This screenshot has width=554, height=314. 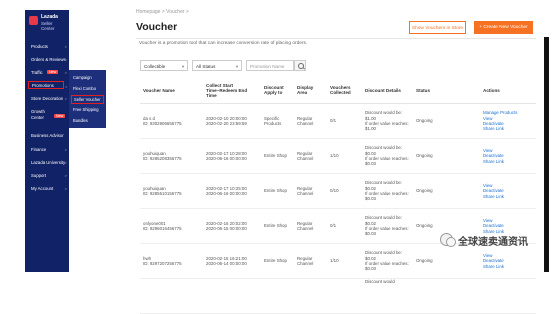 What do you see at coordinates (47, 137) in the screenshot?
I see `sidebar-item-business-advisor: Business Advisor` at bounding box center [47, 137].